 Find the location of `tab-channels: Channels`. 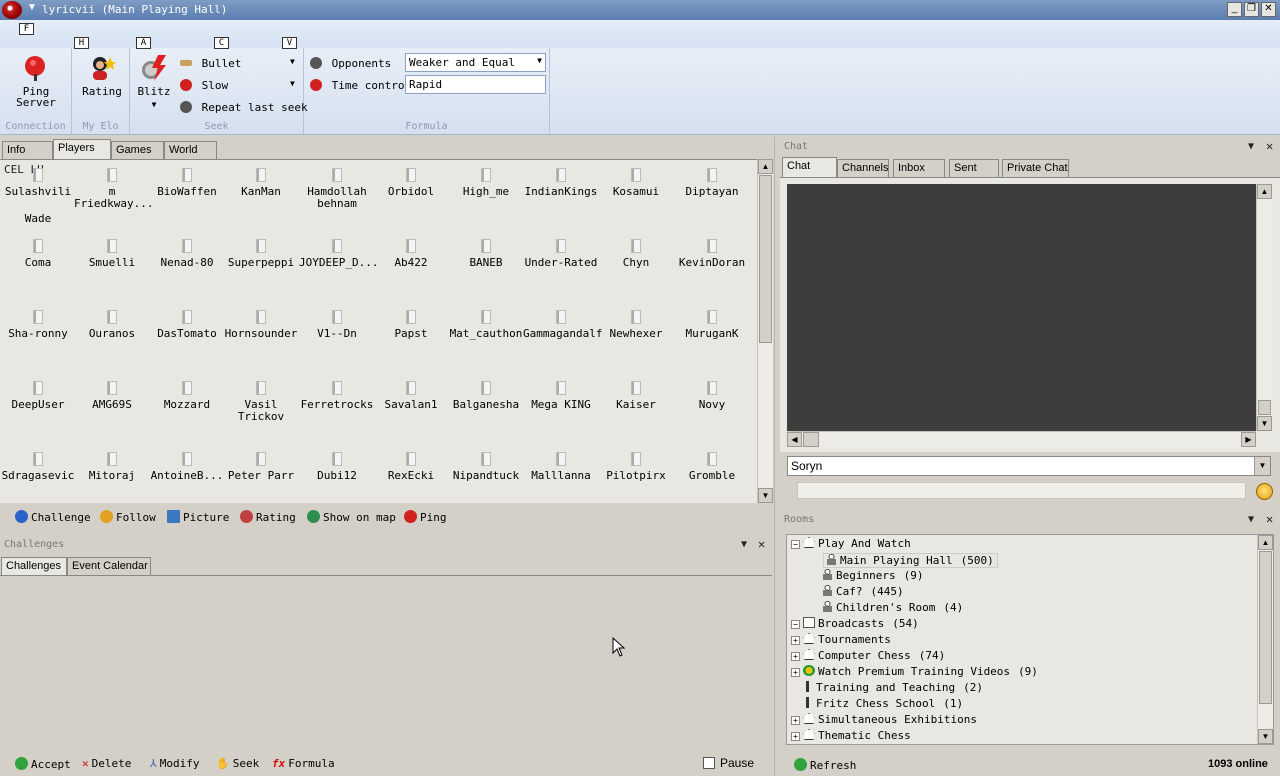

tab-channels: Channels is located at coordinates (863, 168).